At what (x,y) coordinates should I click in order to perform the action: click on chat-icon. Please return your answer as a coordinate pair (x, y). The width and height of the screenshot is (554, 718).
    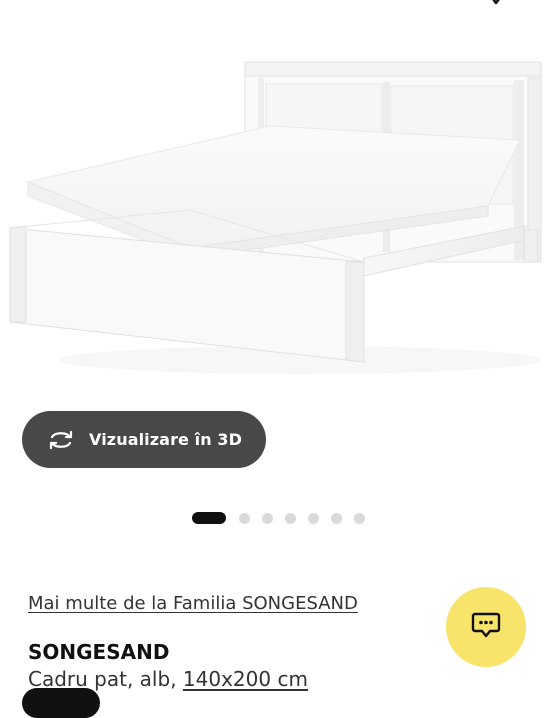
    Looking at the image, I should click on (486, 627).